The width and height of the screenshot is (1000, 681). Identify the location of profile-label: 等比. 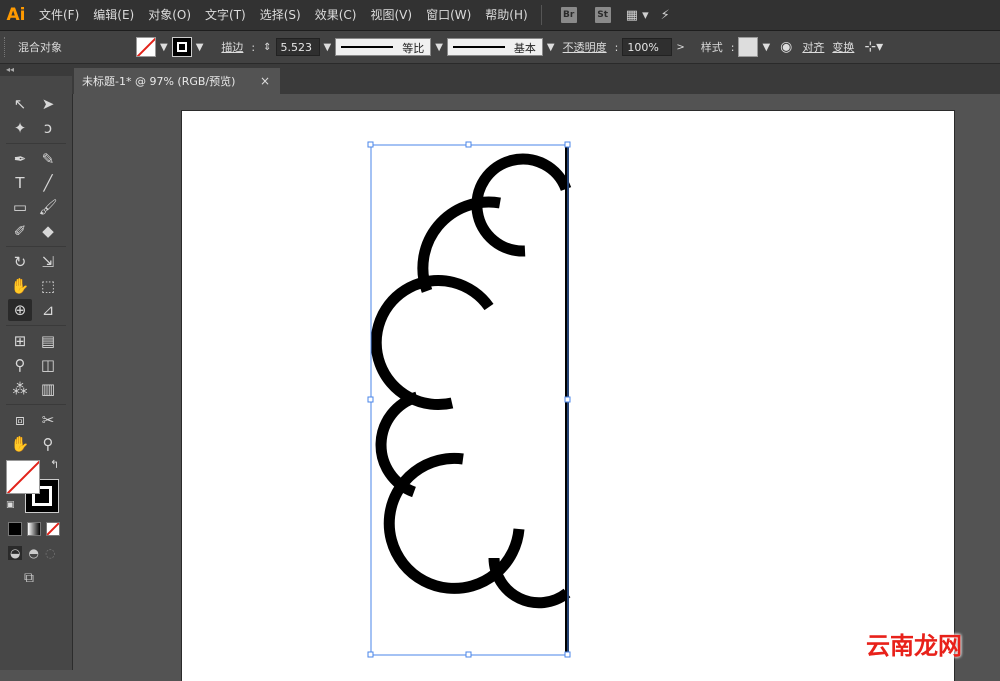
(413, 48).